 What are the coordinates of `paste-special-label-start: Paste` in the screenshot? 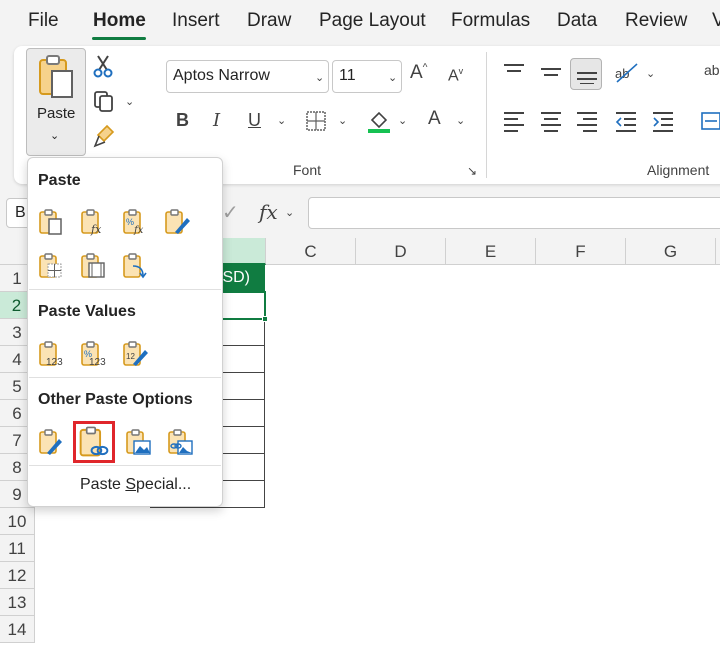 It's located at (103, 484).